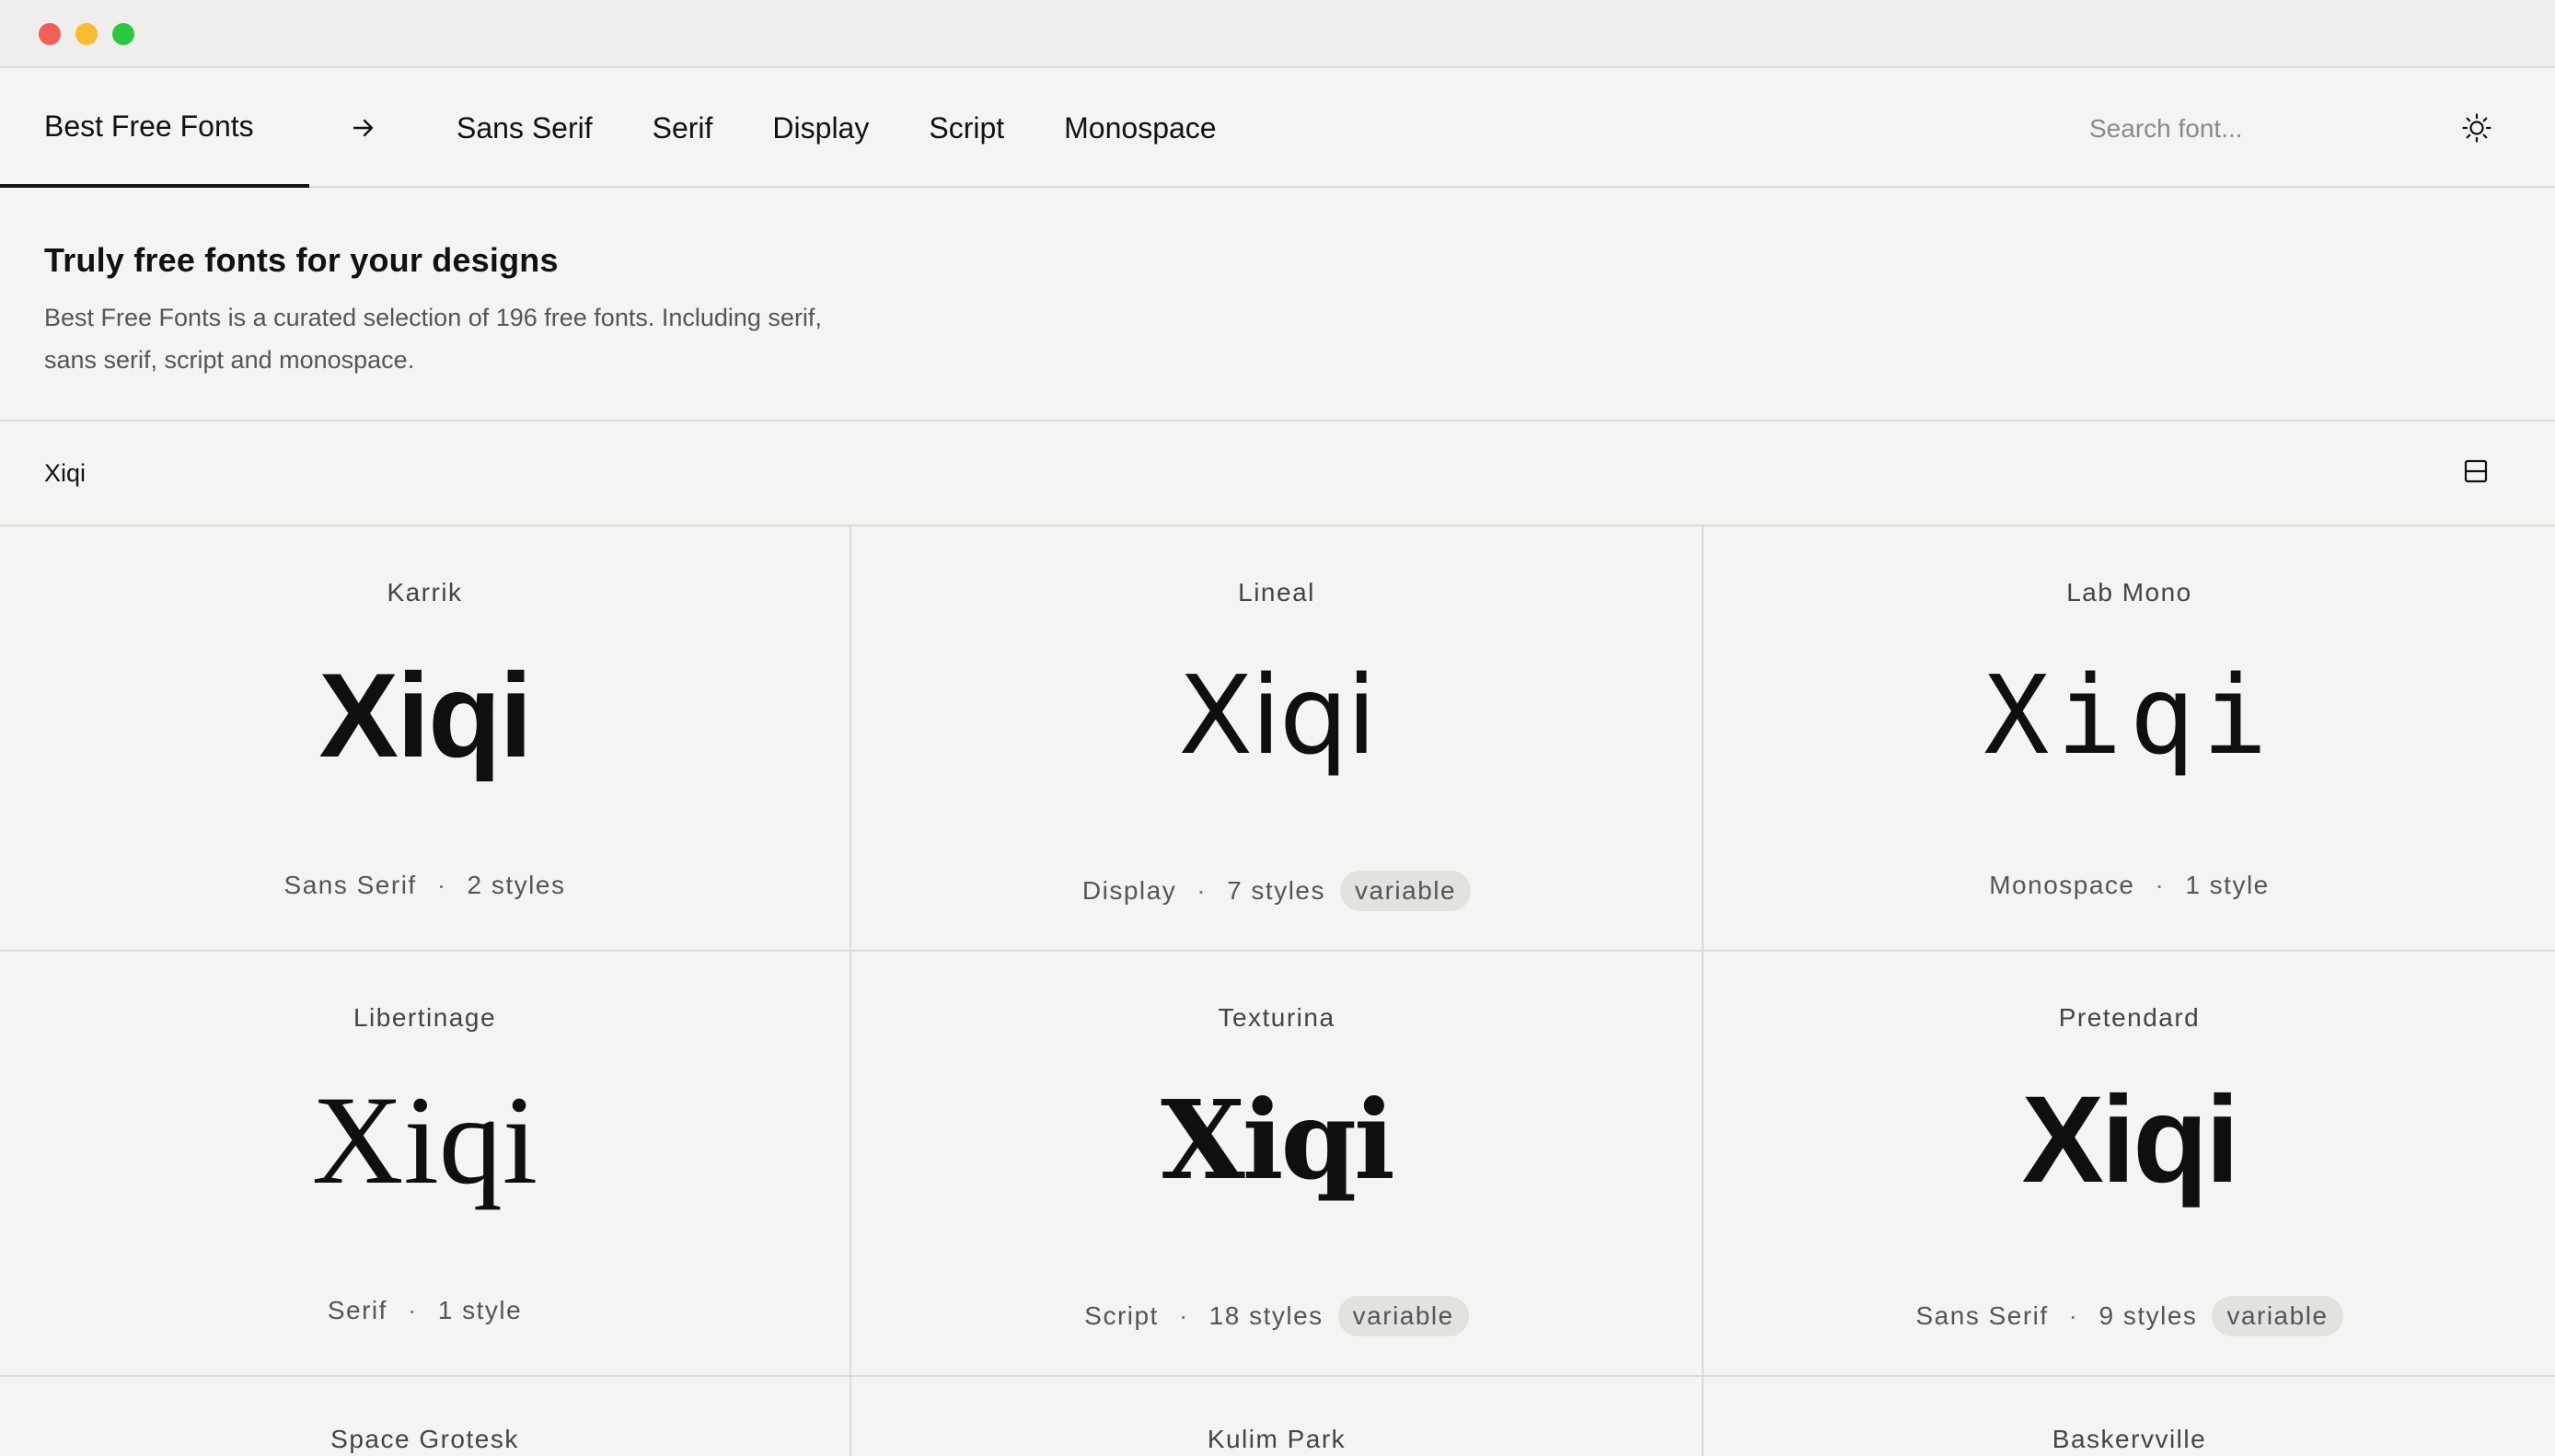  What do you see at coordinates (154, 128) in the screenshot?
I see `brand-tab: Best Free Fonts` at bounding box center [154, 128].